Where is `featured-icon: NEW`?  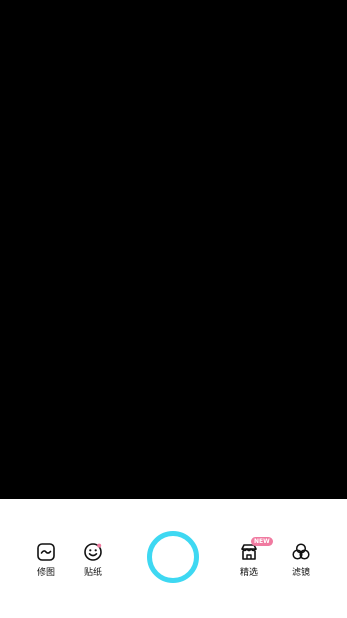 featured-icon: NEW is located at coordinates (255, 550).